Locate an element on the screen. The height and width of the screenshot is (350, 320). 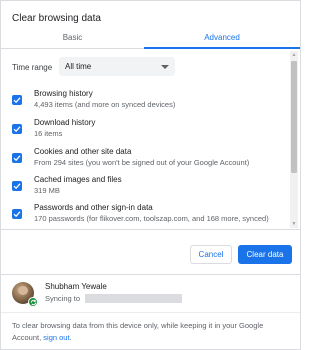
active-tab-indicator is located at coordinates (222, 48).